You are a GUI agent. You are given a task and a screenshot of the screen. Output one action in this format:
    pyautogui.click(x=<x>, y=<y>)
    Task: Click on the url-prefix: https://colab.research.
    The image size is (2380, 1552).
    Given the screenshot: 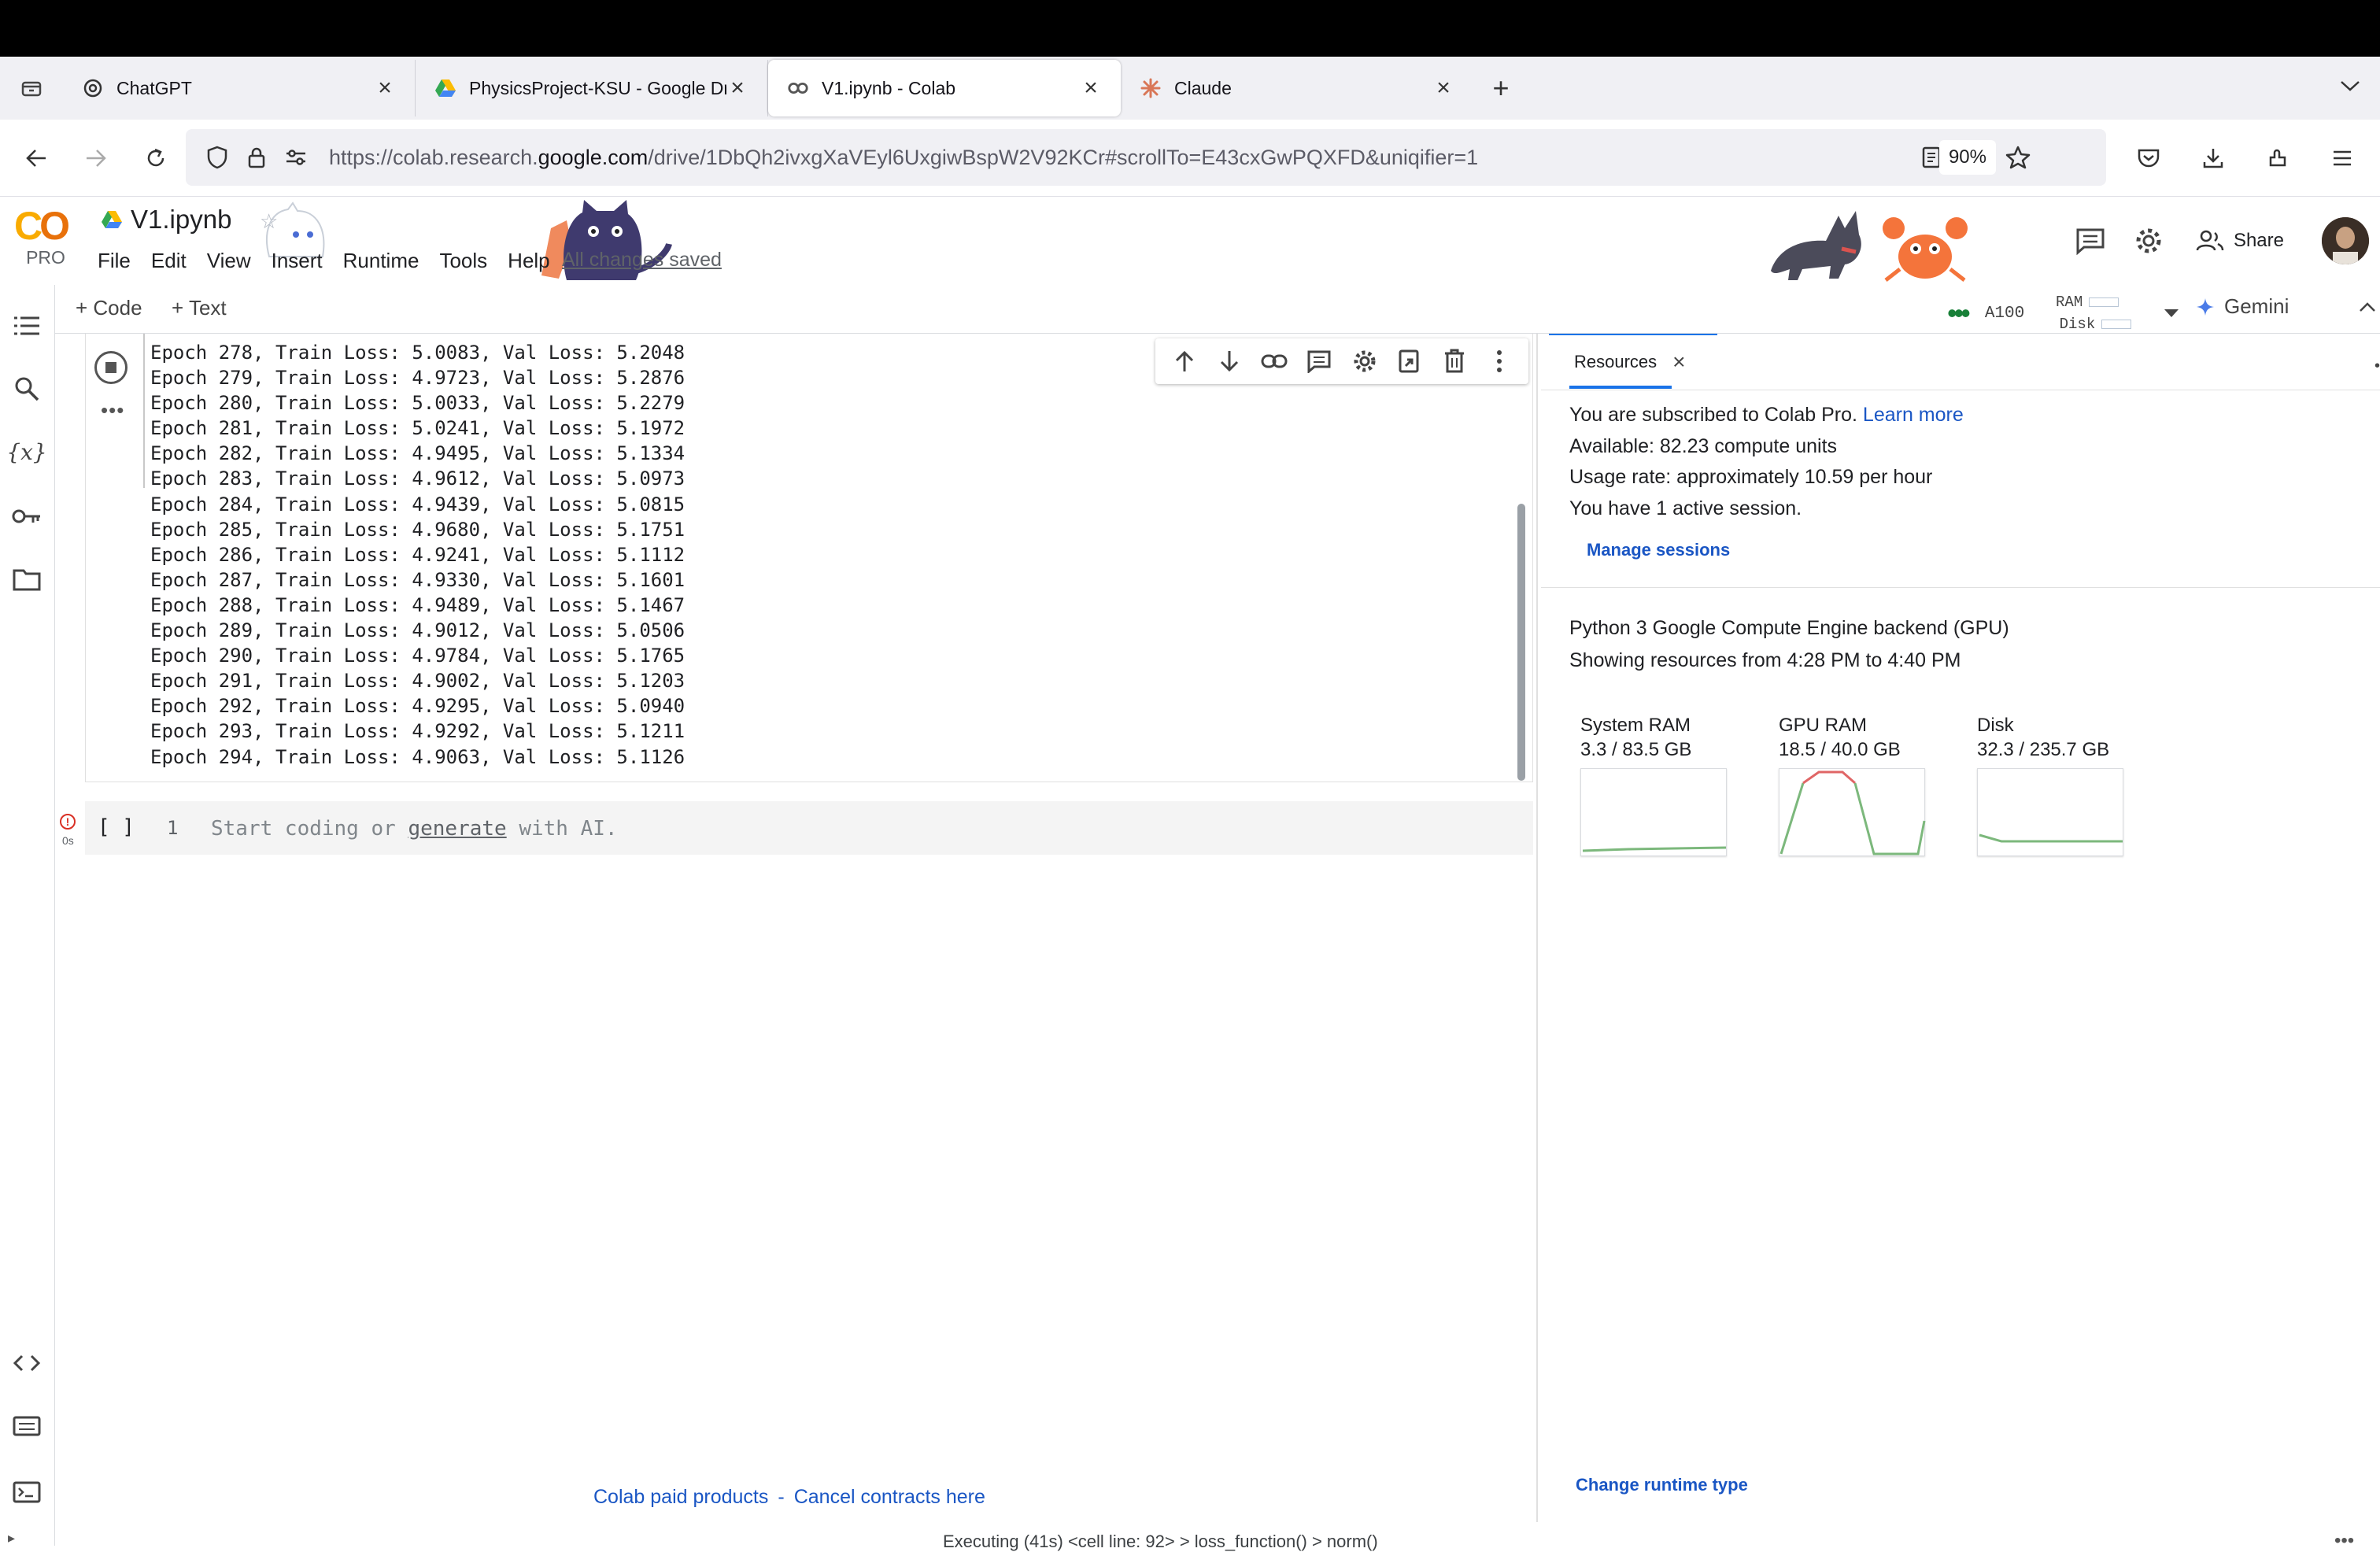 What is the action you would take?
    pyautogui.click(x=433, y=157)
    